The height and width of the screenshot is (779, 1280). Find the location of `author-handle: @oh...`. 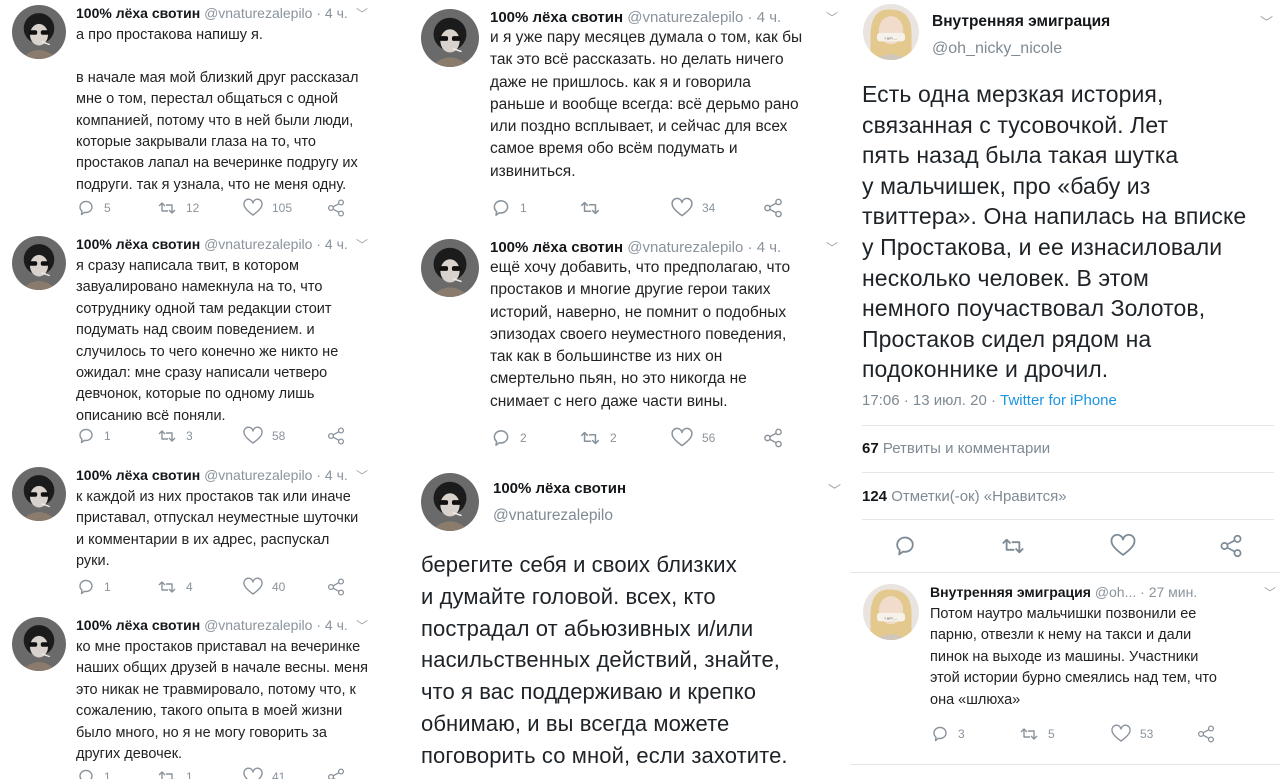

author-handle: @oh... is located at coordinates (1115, 592).